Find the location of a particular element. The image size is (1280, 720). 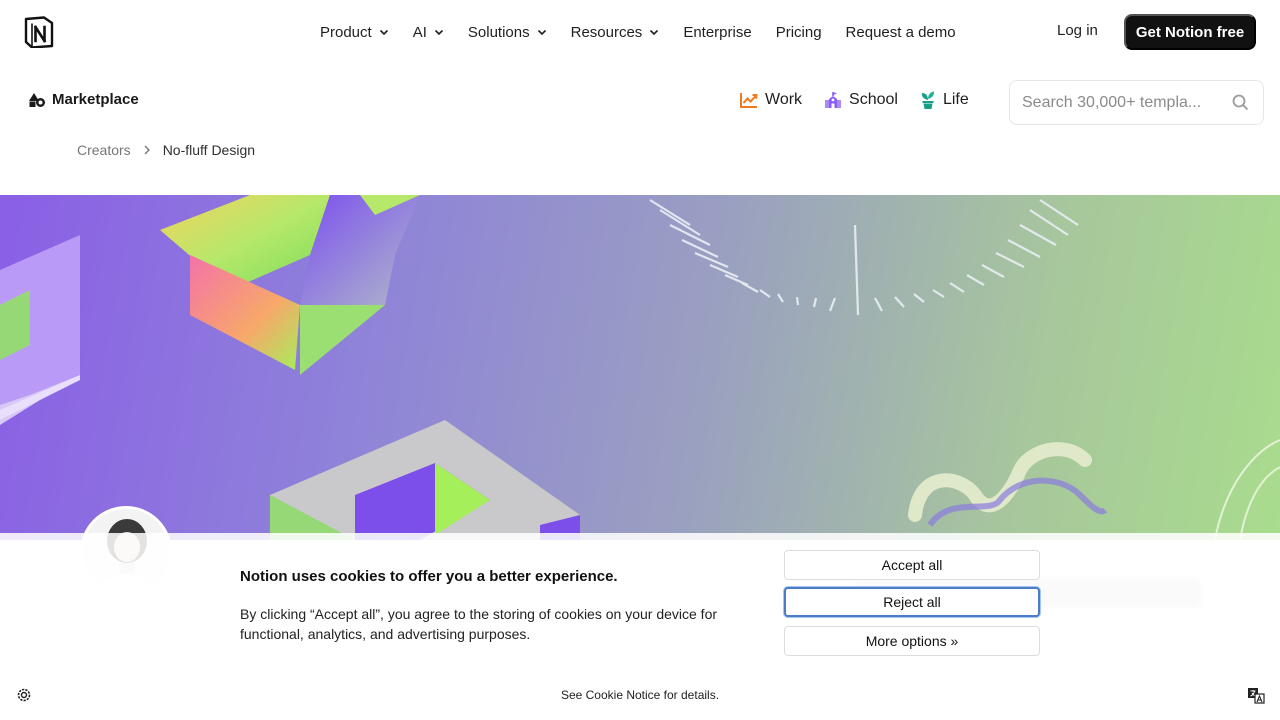

category-life-label: Life is located at coordinates (955, 99).